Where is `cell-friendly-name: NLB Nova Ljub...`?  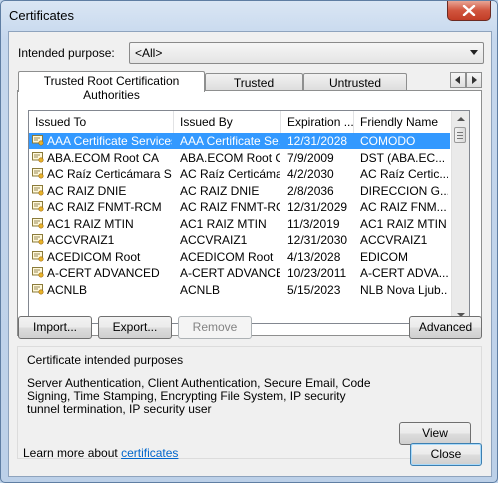 cell-friendly-name: NLB Nova Ljub... is located at coordinates (404, 289).